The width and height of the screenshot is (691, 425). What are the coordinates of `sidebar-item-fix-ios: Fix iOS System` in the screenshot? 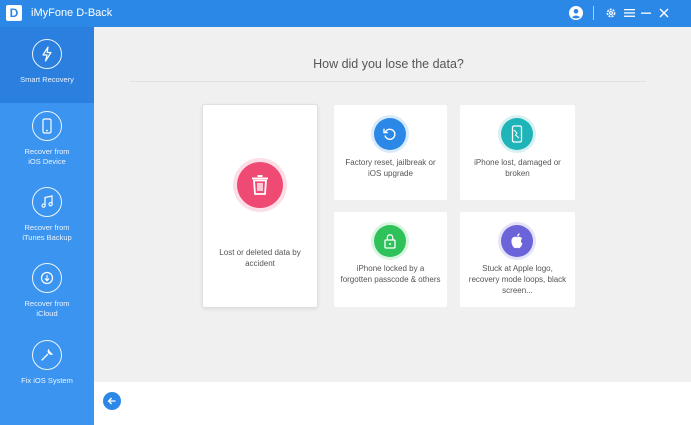 It's located at (47, 370).